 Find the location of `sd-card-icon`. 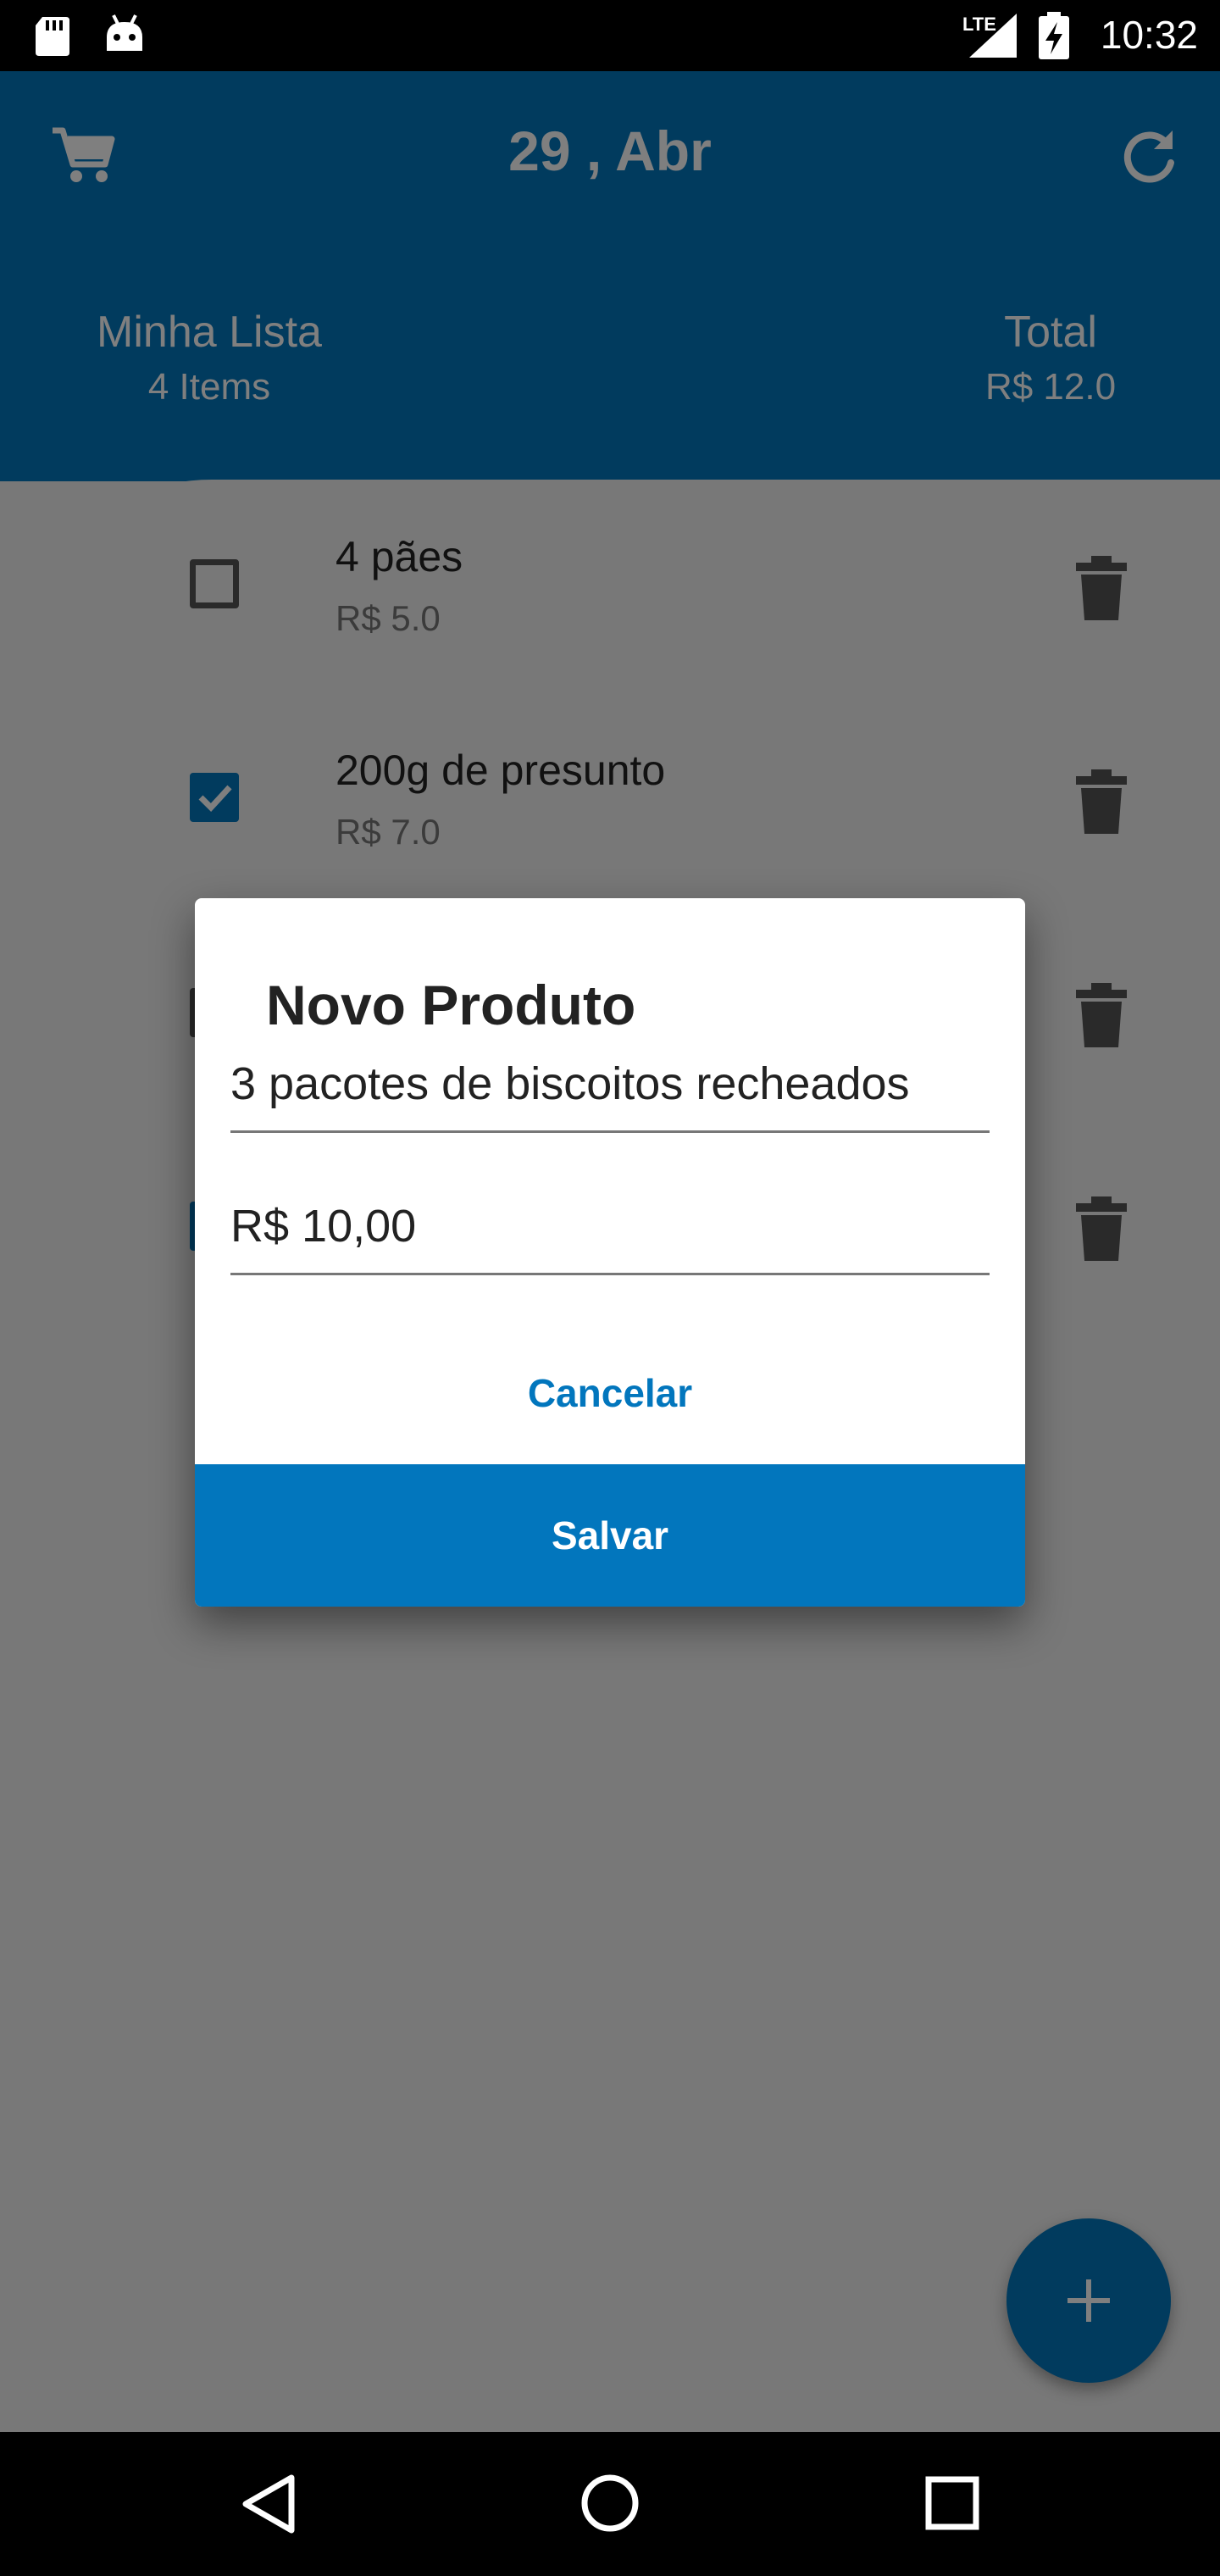

sd-card-icon is located at coordinates (52, 36).